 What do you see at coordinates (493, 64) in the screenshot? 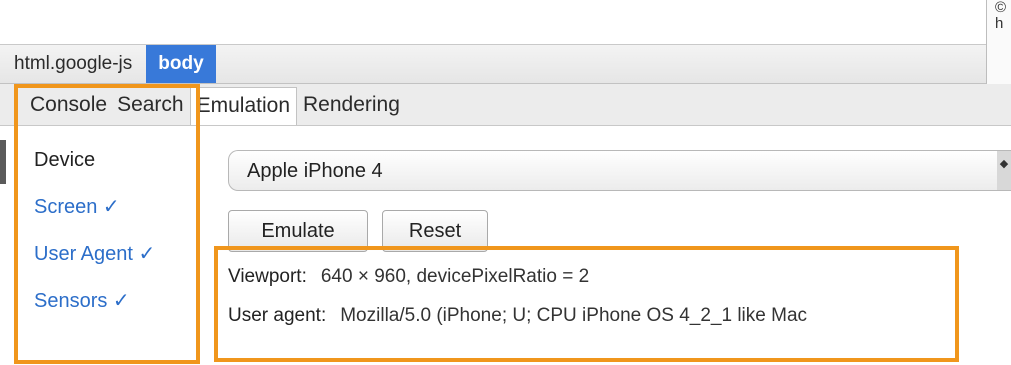
I see `breadcrumb: html.google-js body` at bounding box center [493, 64].